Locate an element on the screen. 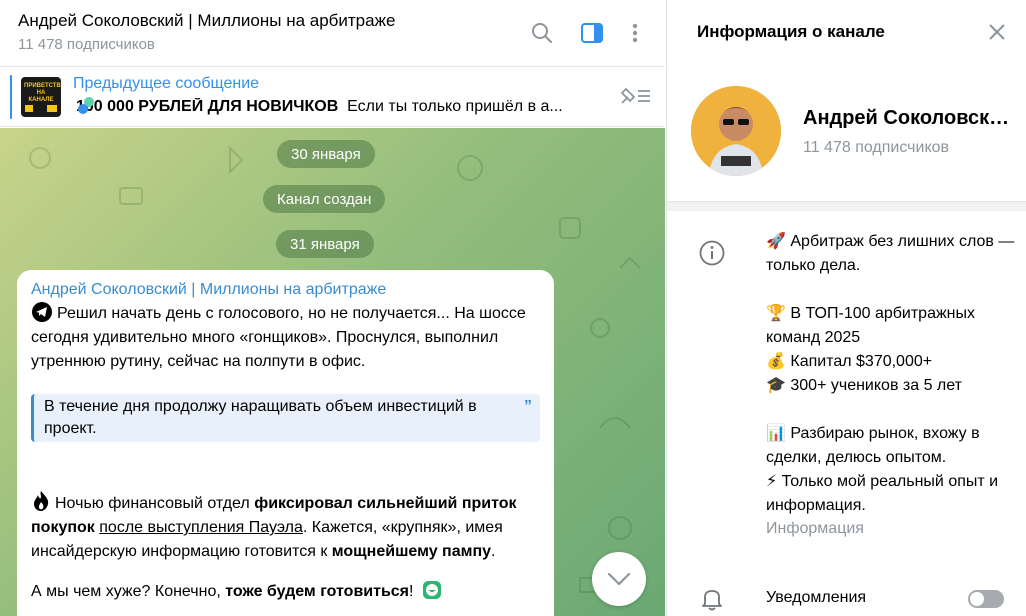 This screenshot has width=1026, height=616. chevron-down-icon is located at coordinates (619, 579).